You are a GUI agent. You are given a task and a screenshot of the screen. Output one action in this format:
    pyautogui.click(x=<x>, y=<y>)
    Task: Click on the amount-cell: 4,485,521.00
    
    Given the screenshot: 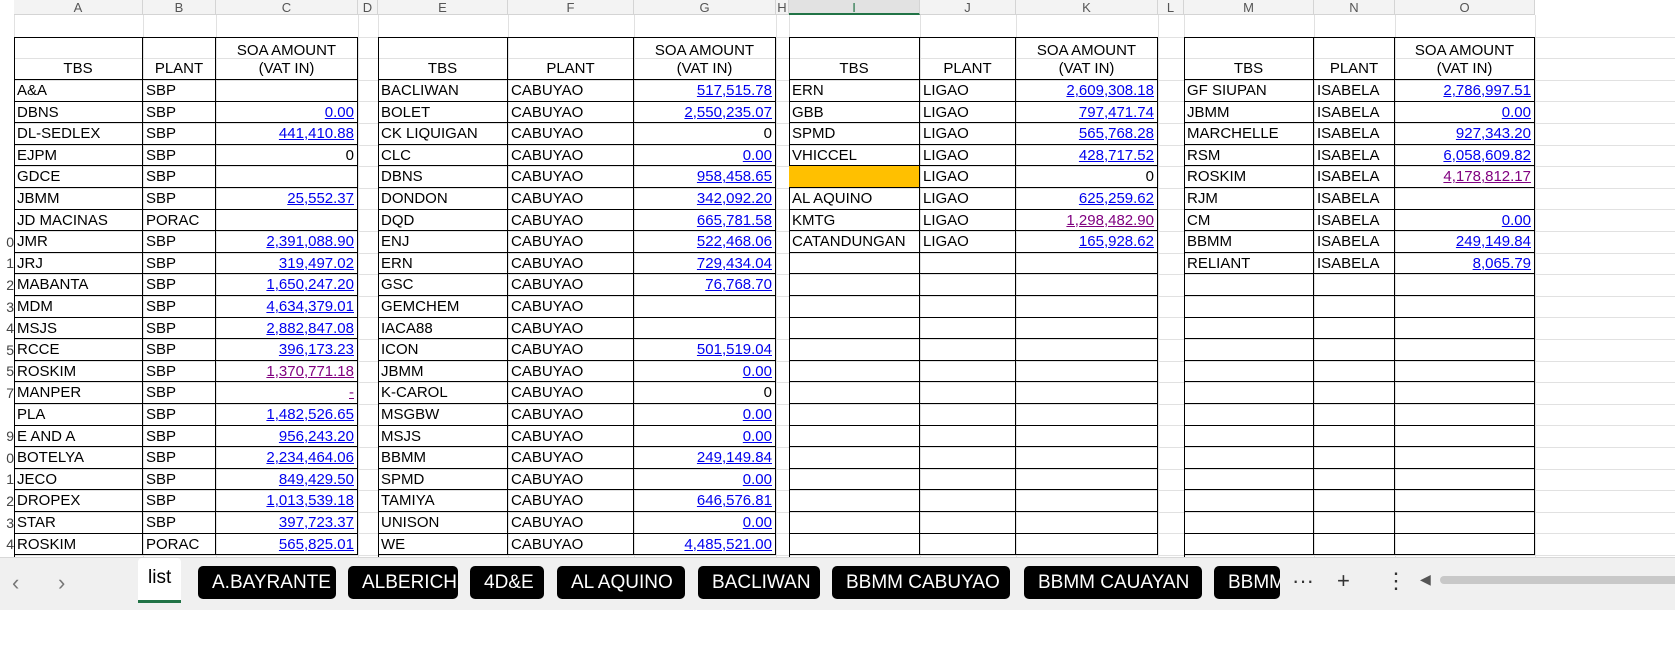 What is the action you would take?
    pyautogui.click(x=705, y=544)
    